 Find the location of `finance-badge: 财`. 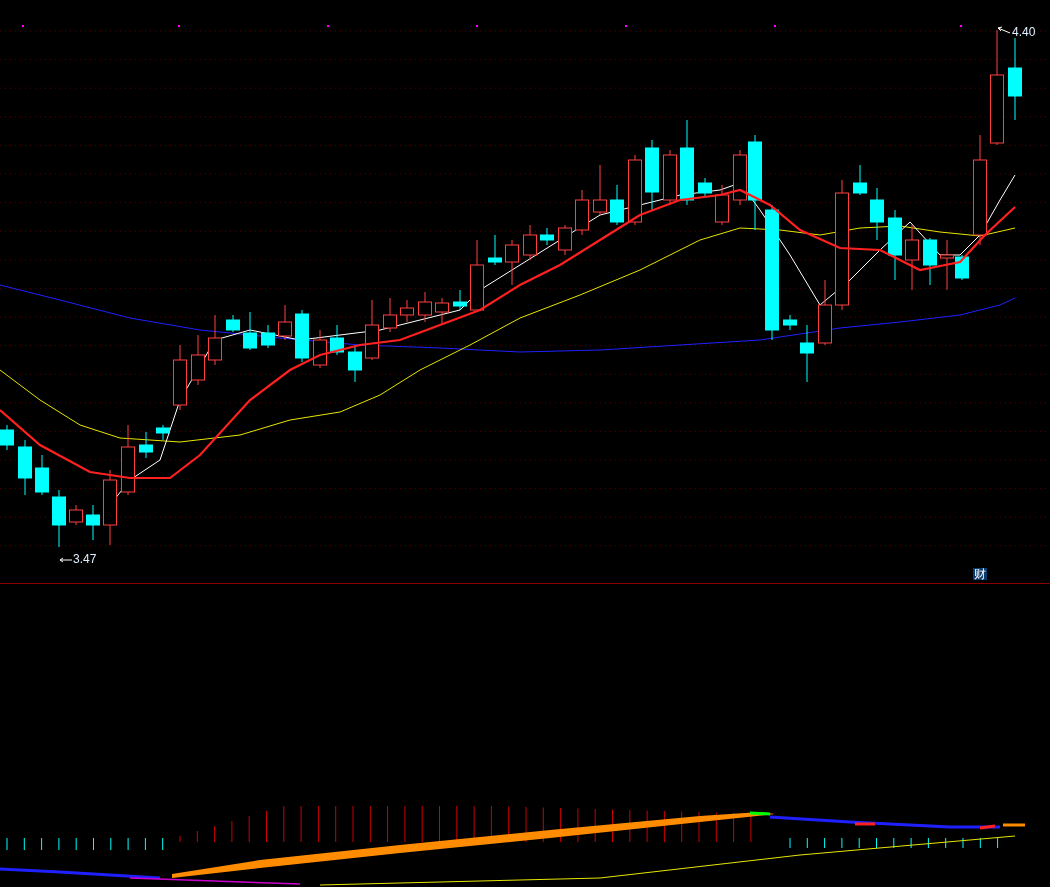

finance-badge: 财 is located at coordinates (980, 574).